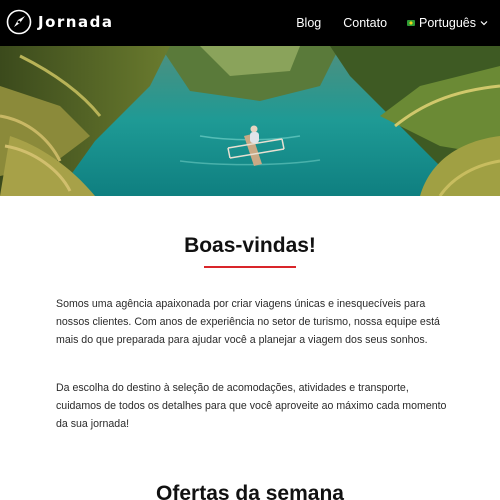 The width and height of the screenshot is (500, 500). Describe the element at coordinates (250, 23) in the screenshot. I see `top-navbar: Jornada Blog Contato Português` at that location.